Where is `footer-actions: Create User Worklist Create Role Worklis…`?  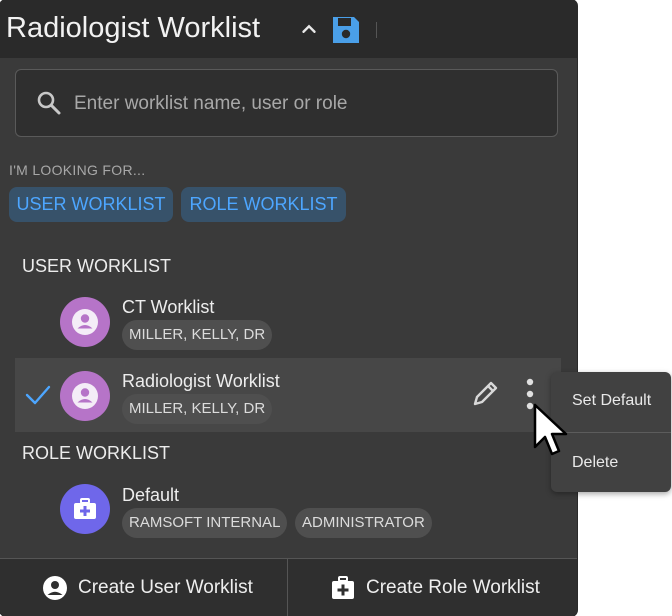 footer-actions: Create User Worklist Create Role Worklis… is located at coordinates (288, 587).